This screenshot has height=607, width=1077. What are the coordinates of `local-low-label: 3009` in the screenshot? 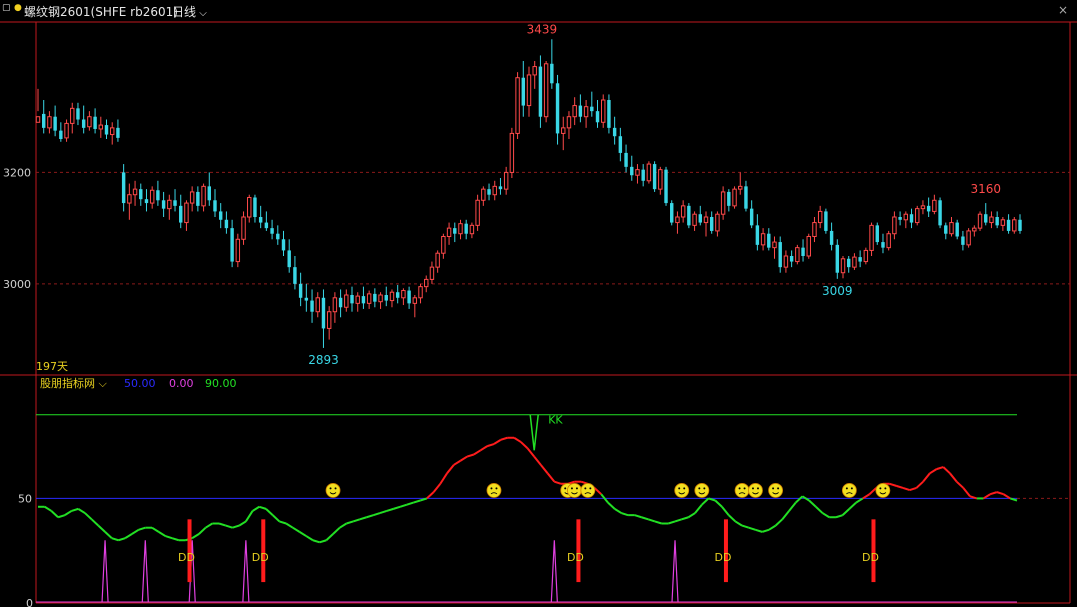 It's located at (837, 291).